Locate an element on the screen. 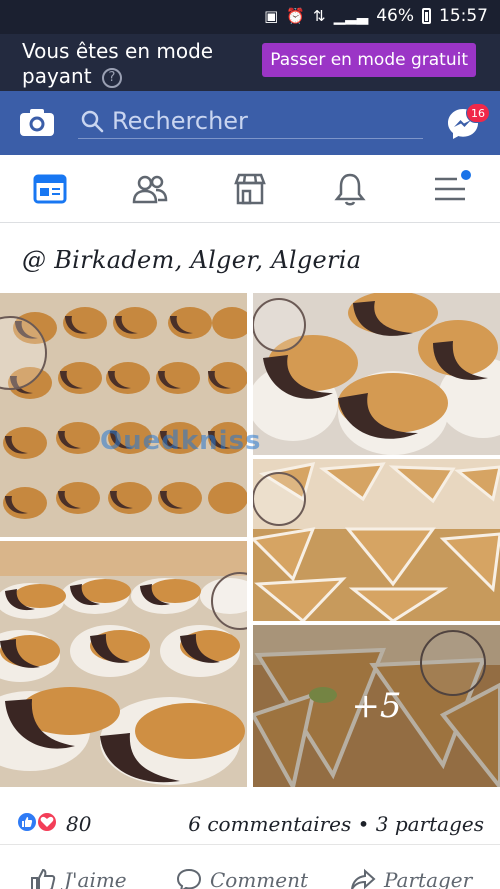  data-icon: ⇅ is located at coordinates (319, 16).